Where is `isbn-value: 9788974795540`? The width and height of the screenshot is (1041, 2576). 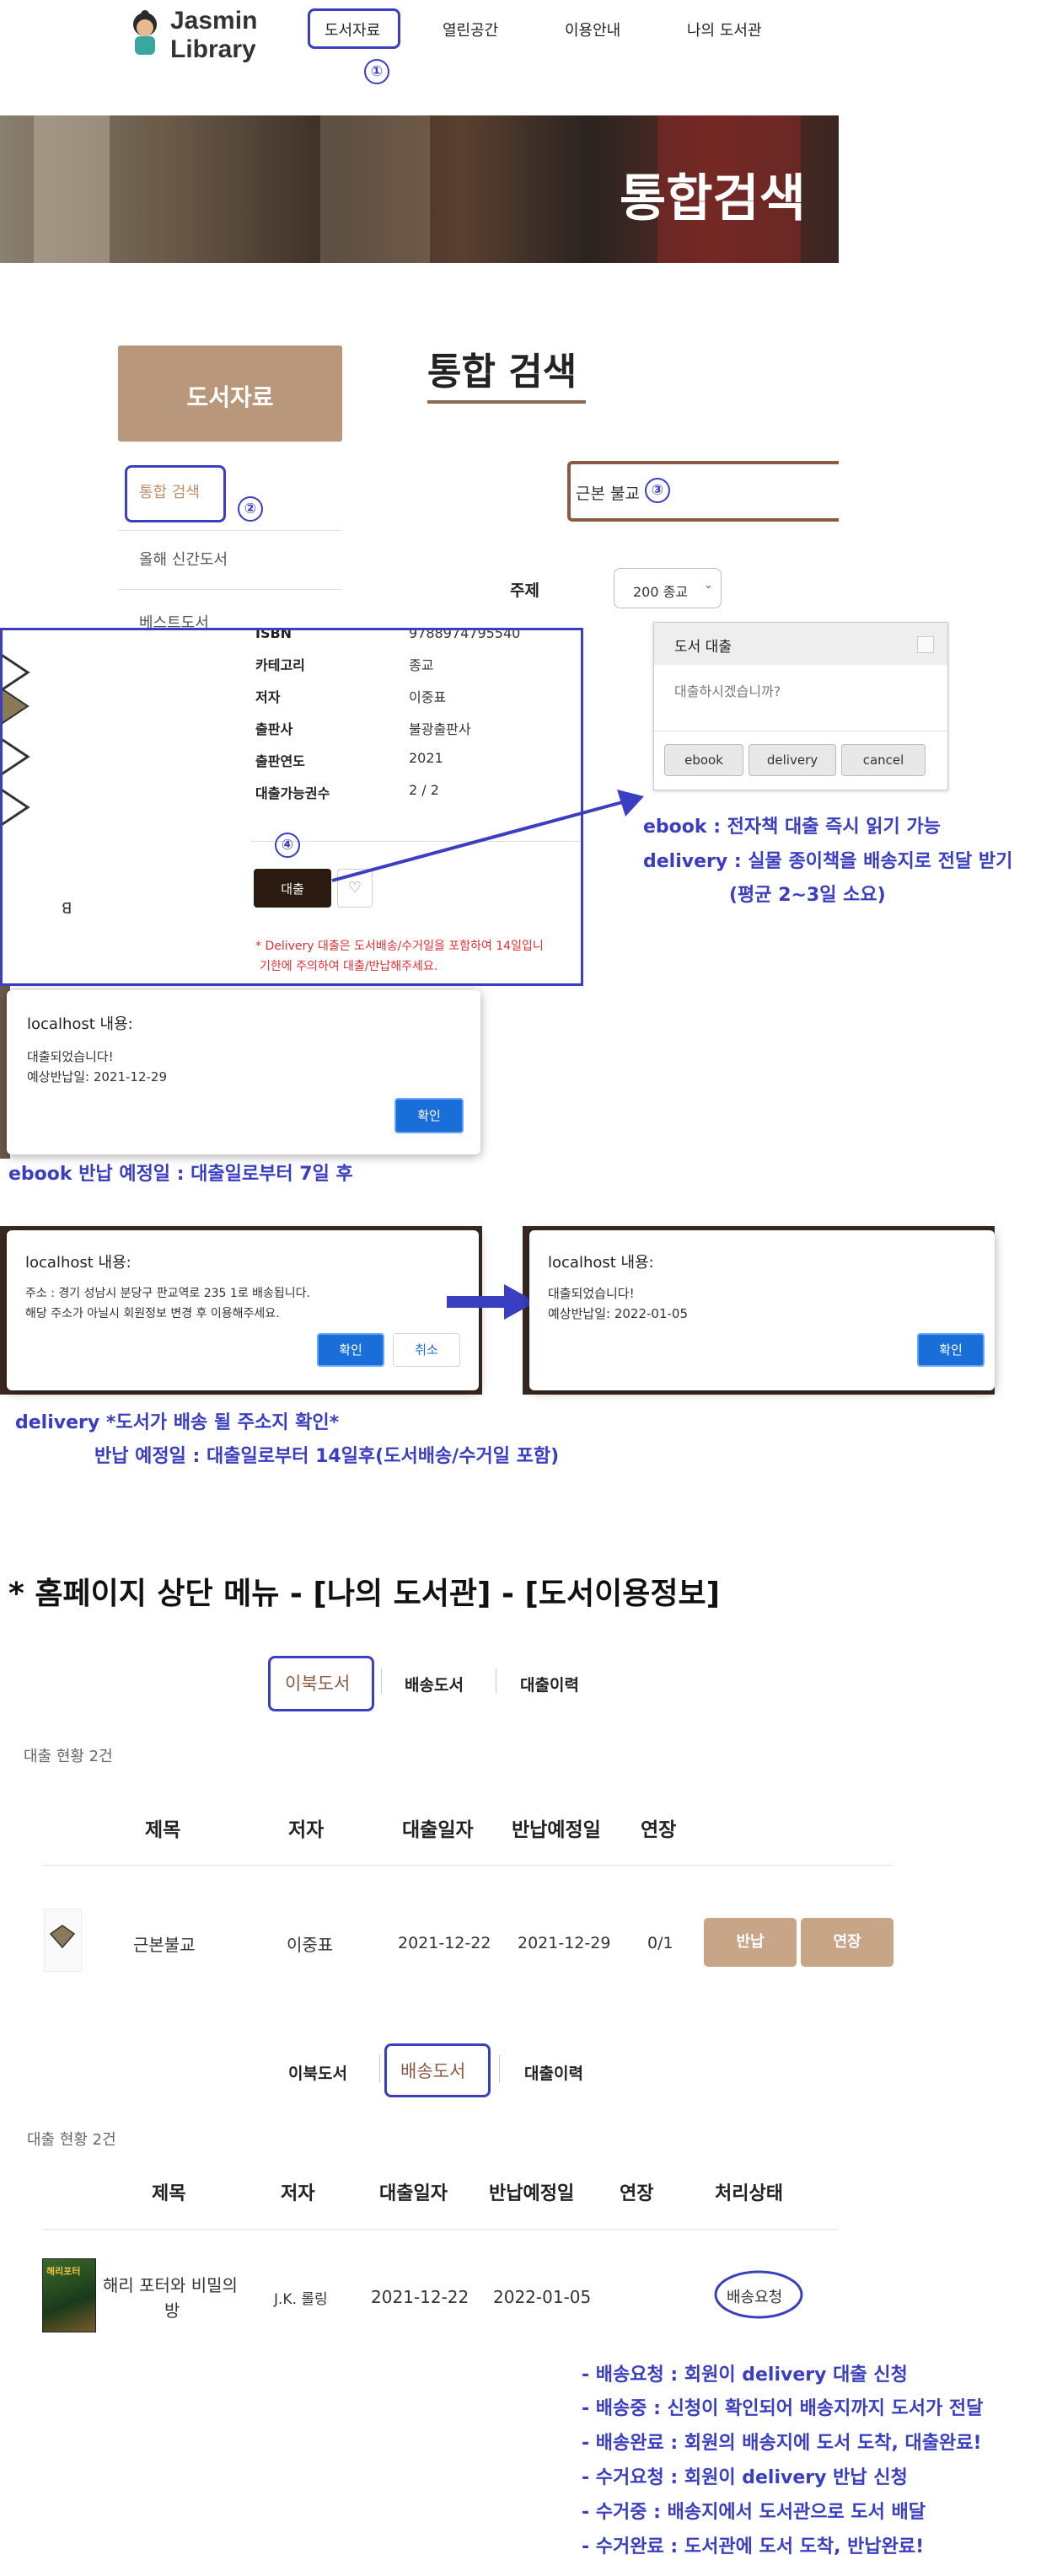 isbn-value: 9788974795540 is located at coordinates (465, 635).